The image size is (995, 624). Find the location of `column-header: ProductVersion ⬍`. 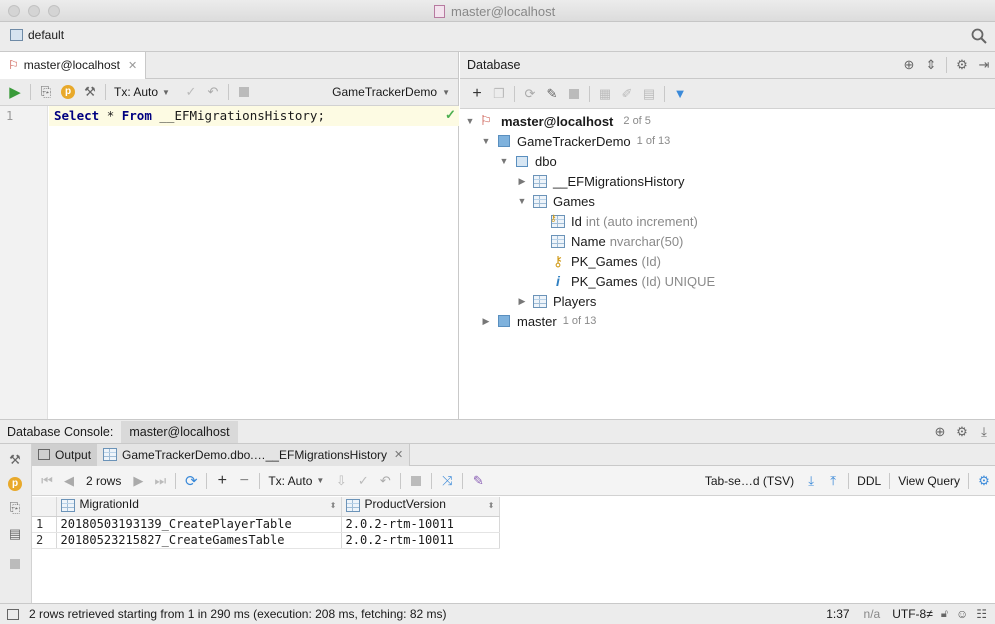

column-header: ProductVersion ⬍ is located at coordinates (420, 507).